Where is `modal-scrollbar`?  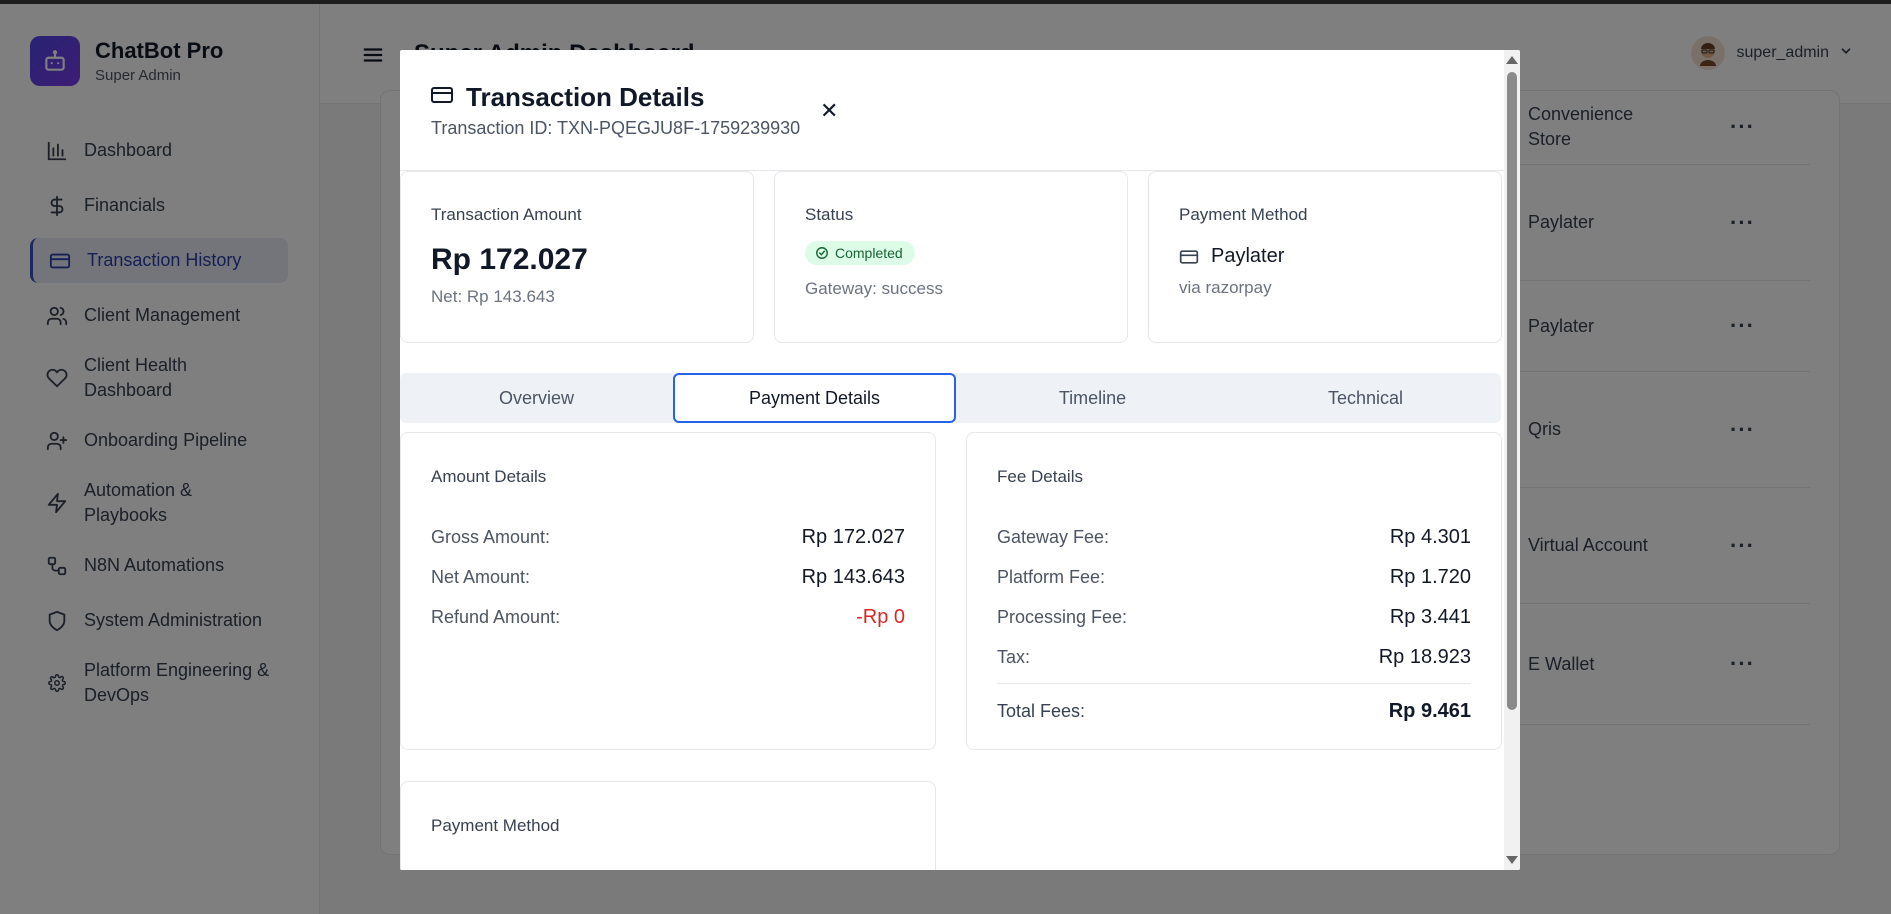
modal-scrollbar is located at coordinates (1512, 460).